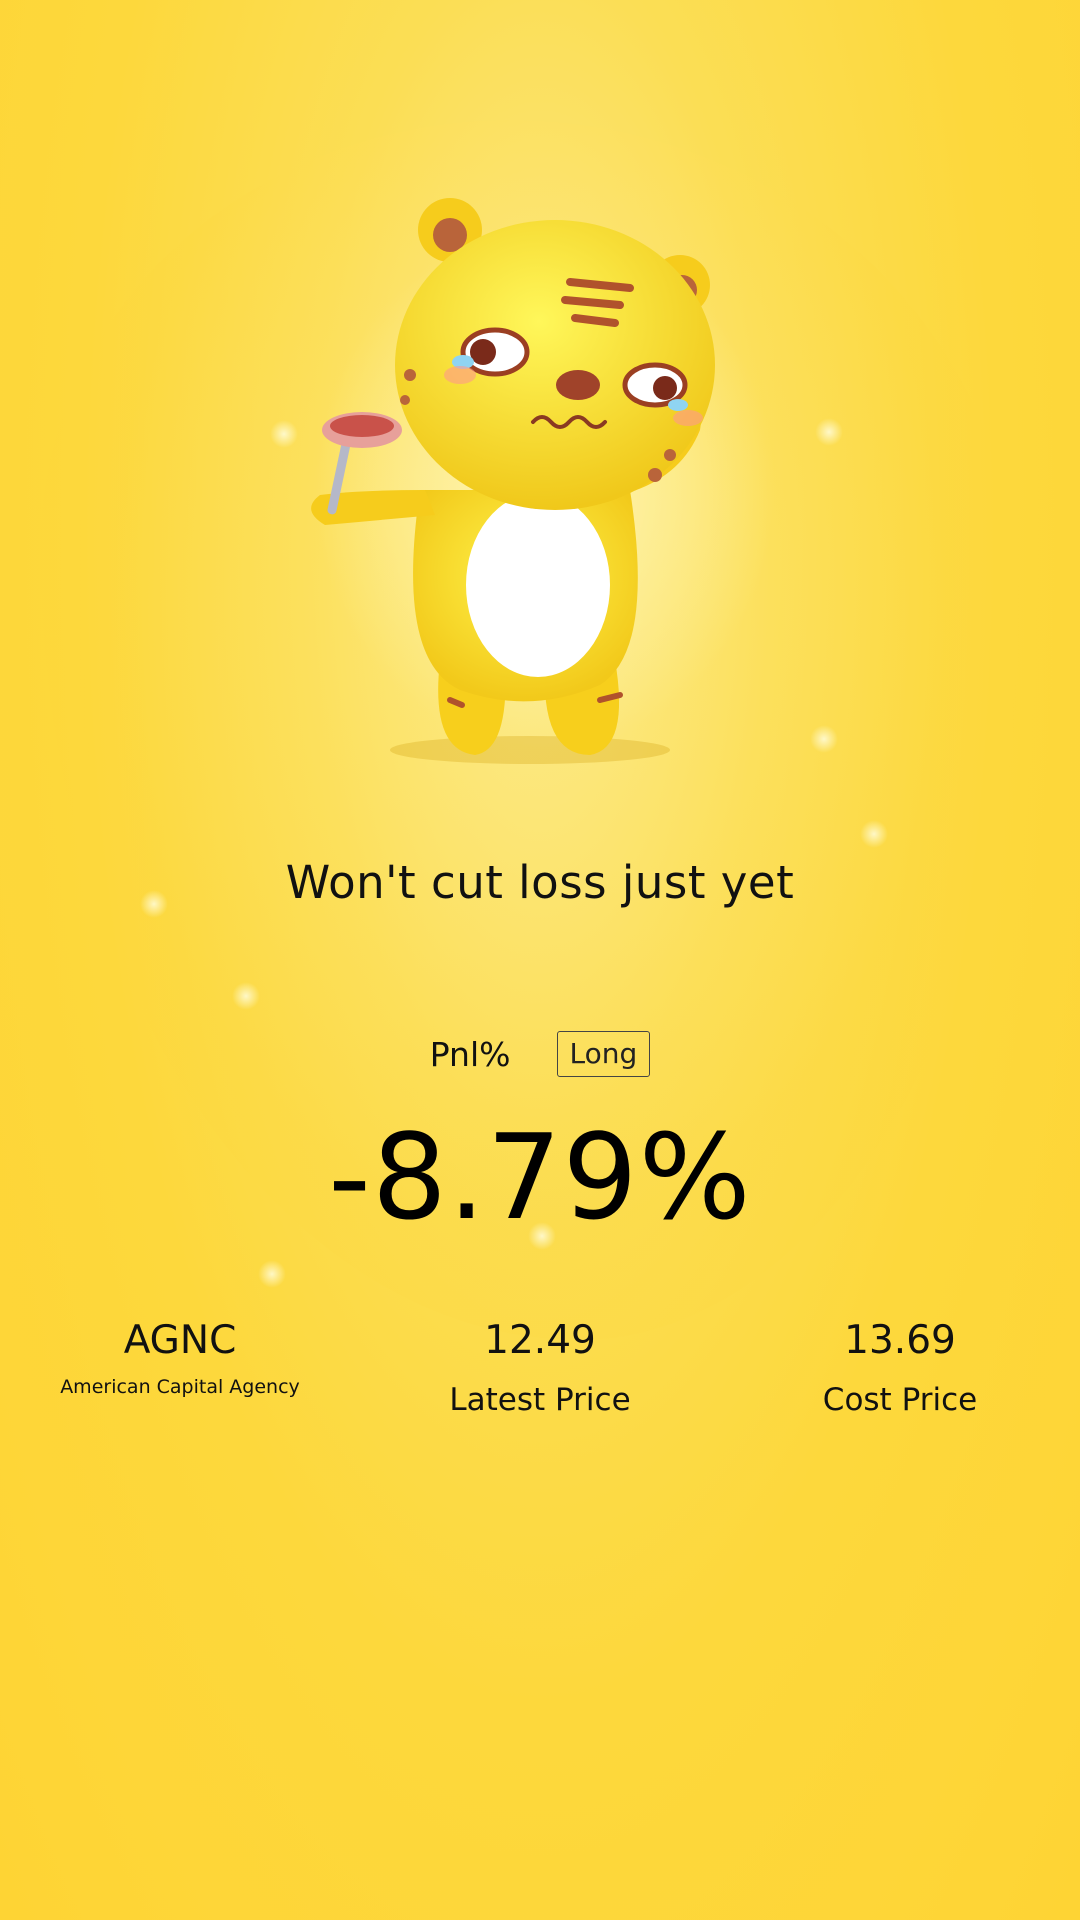 The image size is (1080, 1920). Describe the element at coordinates (900, 1367) in the screenshot. I see `cost-price-info: 13.69 Cost Price` at that location.